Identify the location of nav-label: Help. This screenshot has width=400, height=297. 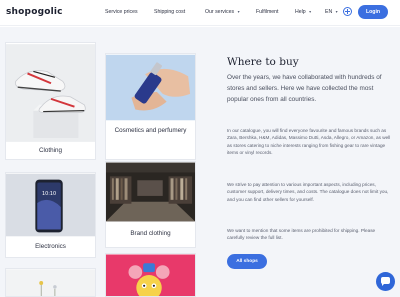
(300, 12).